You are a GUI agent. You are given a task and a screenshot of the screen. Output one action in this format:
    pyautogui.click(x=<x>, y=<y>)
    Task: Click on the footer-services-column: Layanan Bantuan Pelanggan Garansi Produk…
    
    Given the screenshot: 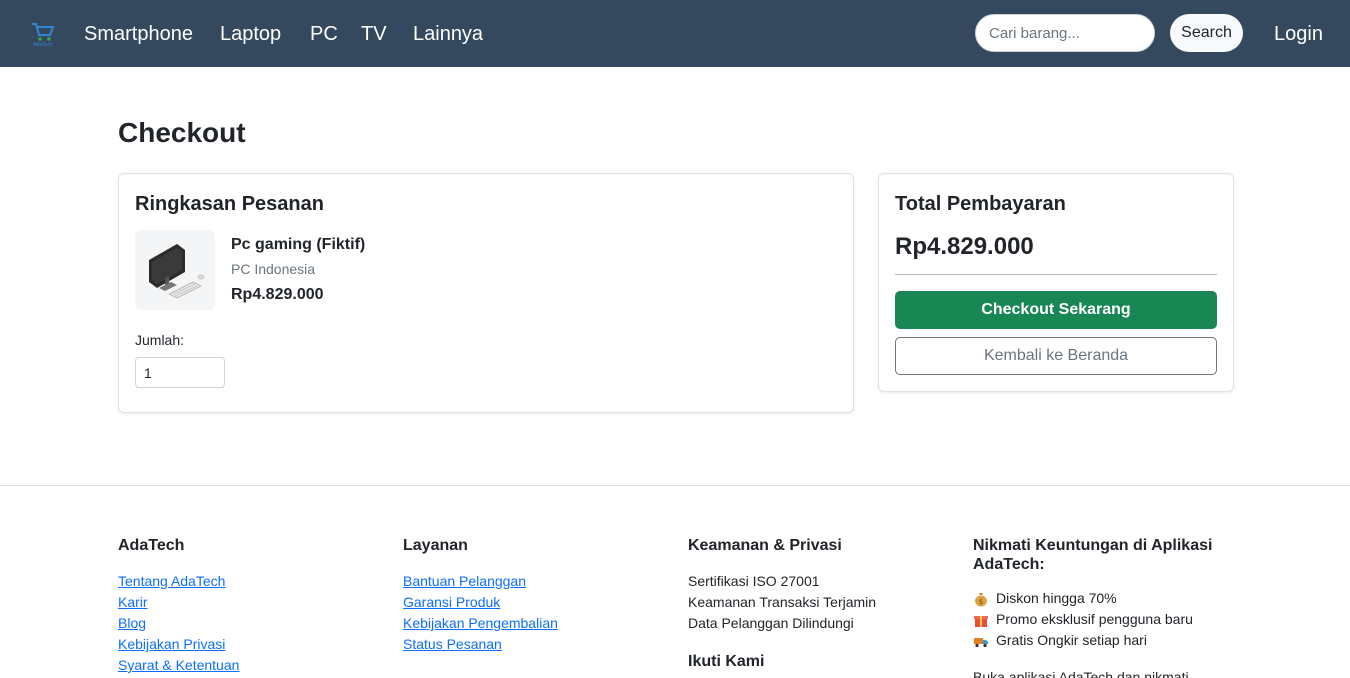 What is the action you would take?
    pyautogui.click(x=533, y=595)
    